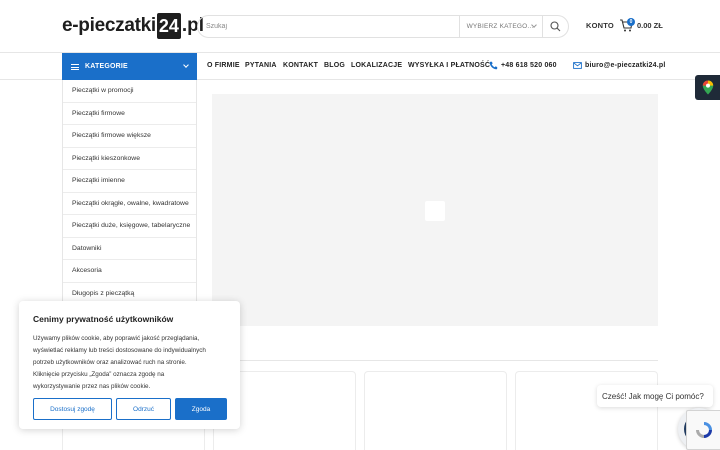  Describe the element at coordinates (625, 65) in the screenshot. I see `email-link: biuro@e-pieczatki24.pl` at that location.